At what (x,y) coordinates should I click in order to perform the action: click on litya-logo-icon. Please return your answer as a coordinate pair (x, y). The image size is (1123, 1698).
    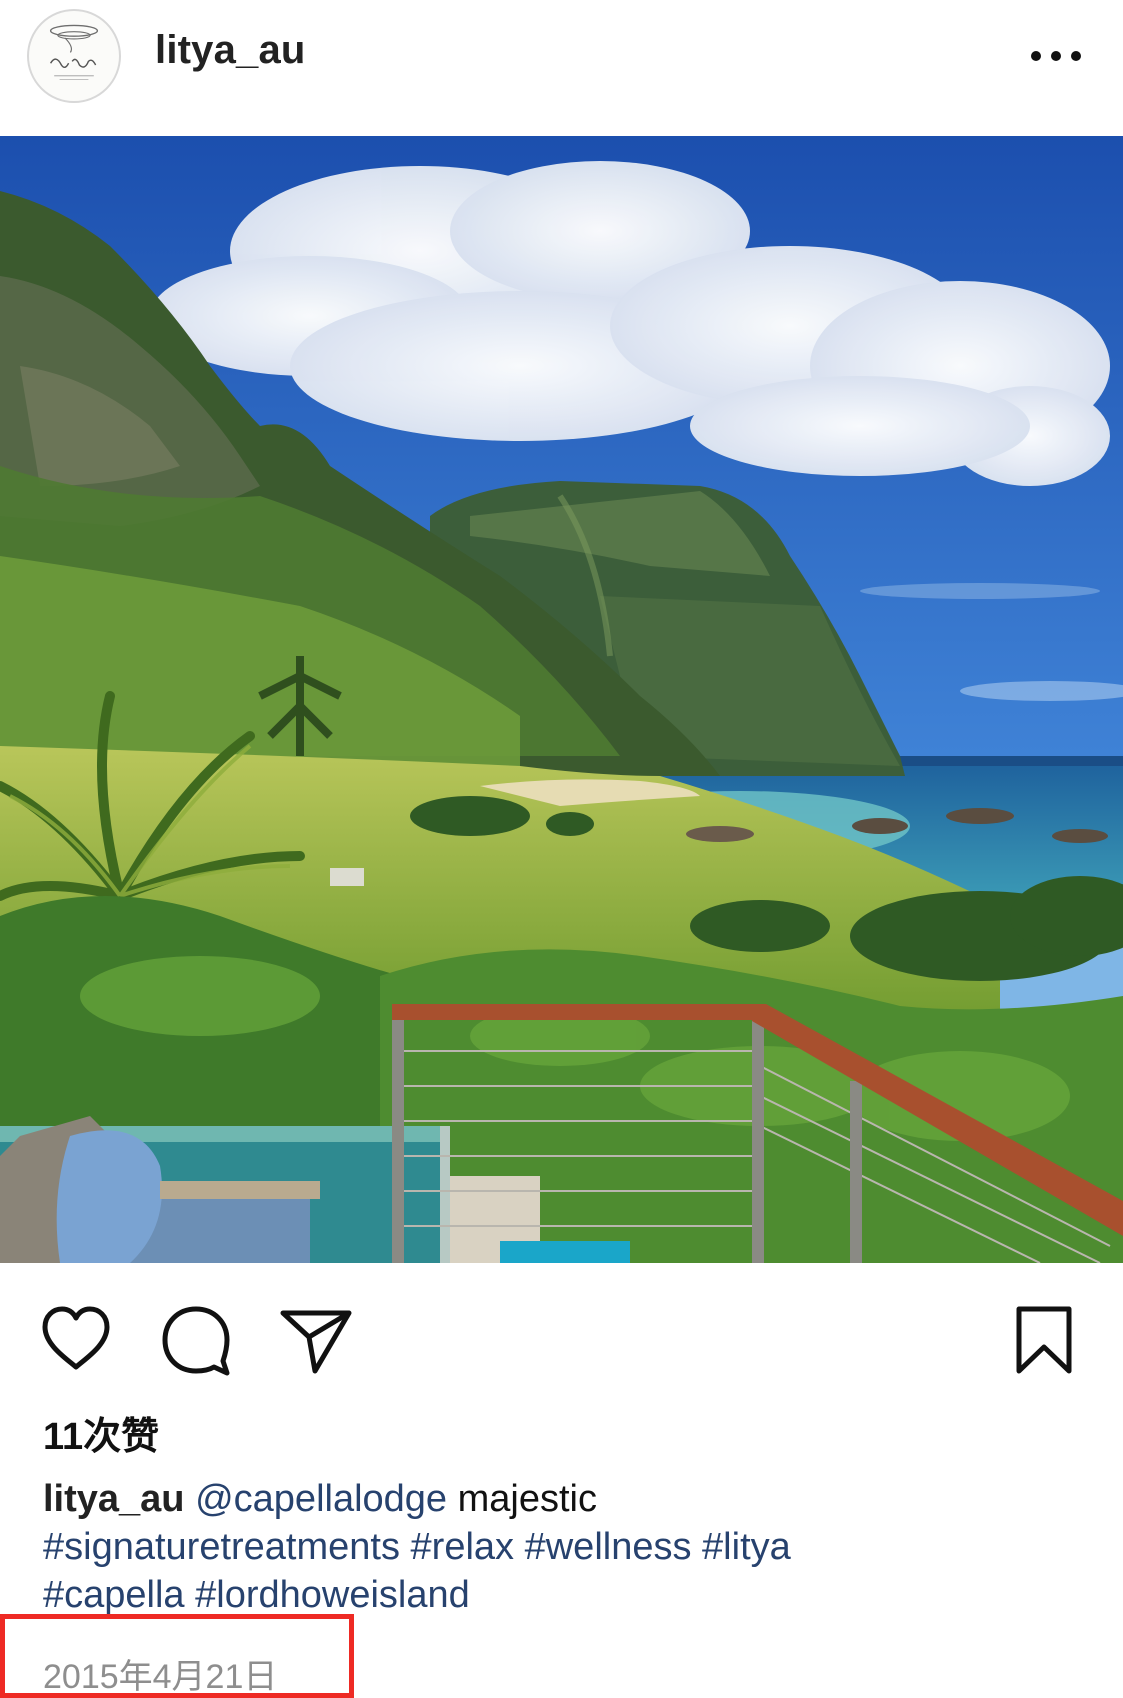
    Looking at the image, I should click on (74, 56).